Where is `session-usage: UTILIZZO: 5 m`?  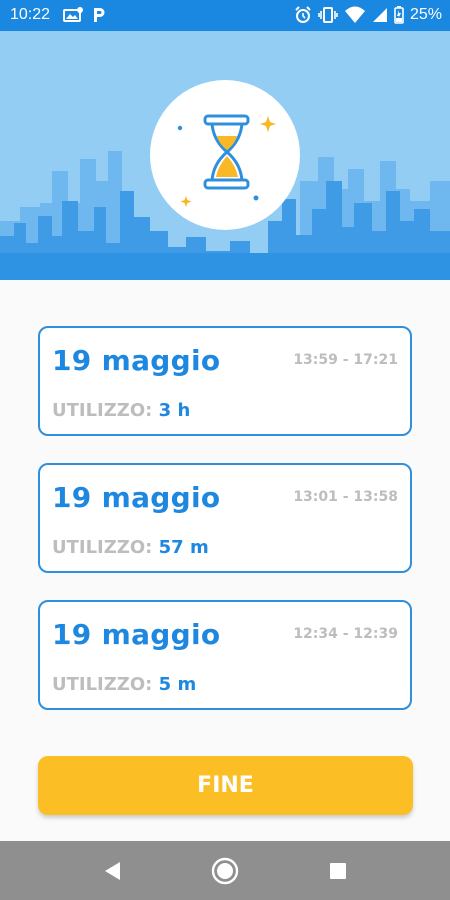 session-usage: UTILIZZO: 5 m is located at coordinates (124, 684).